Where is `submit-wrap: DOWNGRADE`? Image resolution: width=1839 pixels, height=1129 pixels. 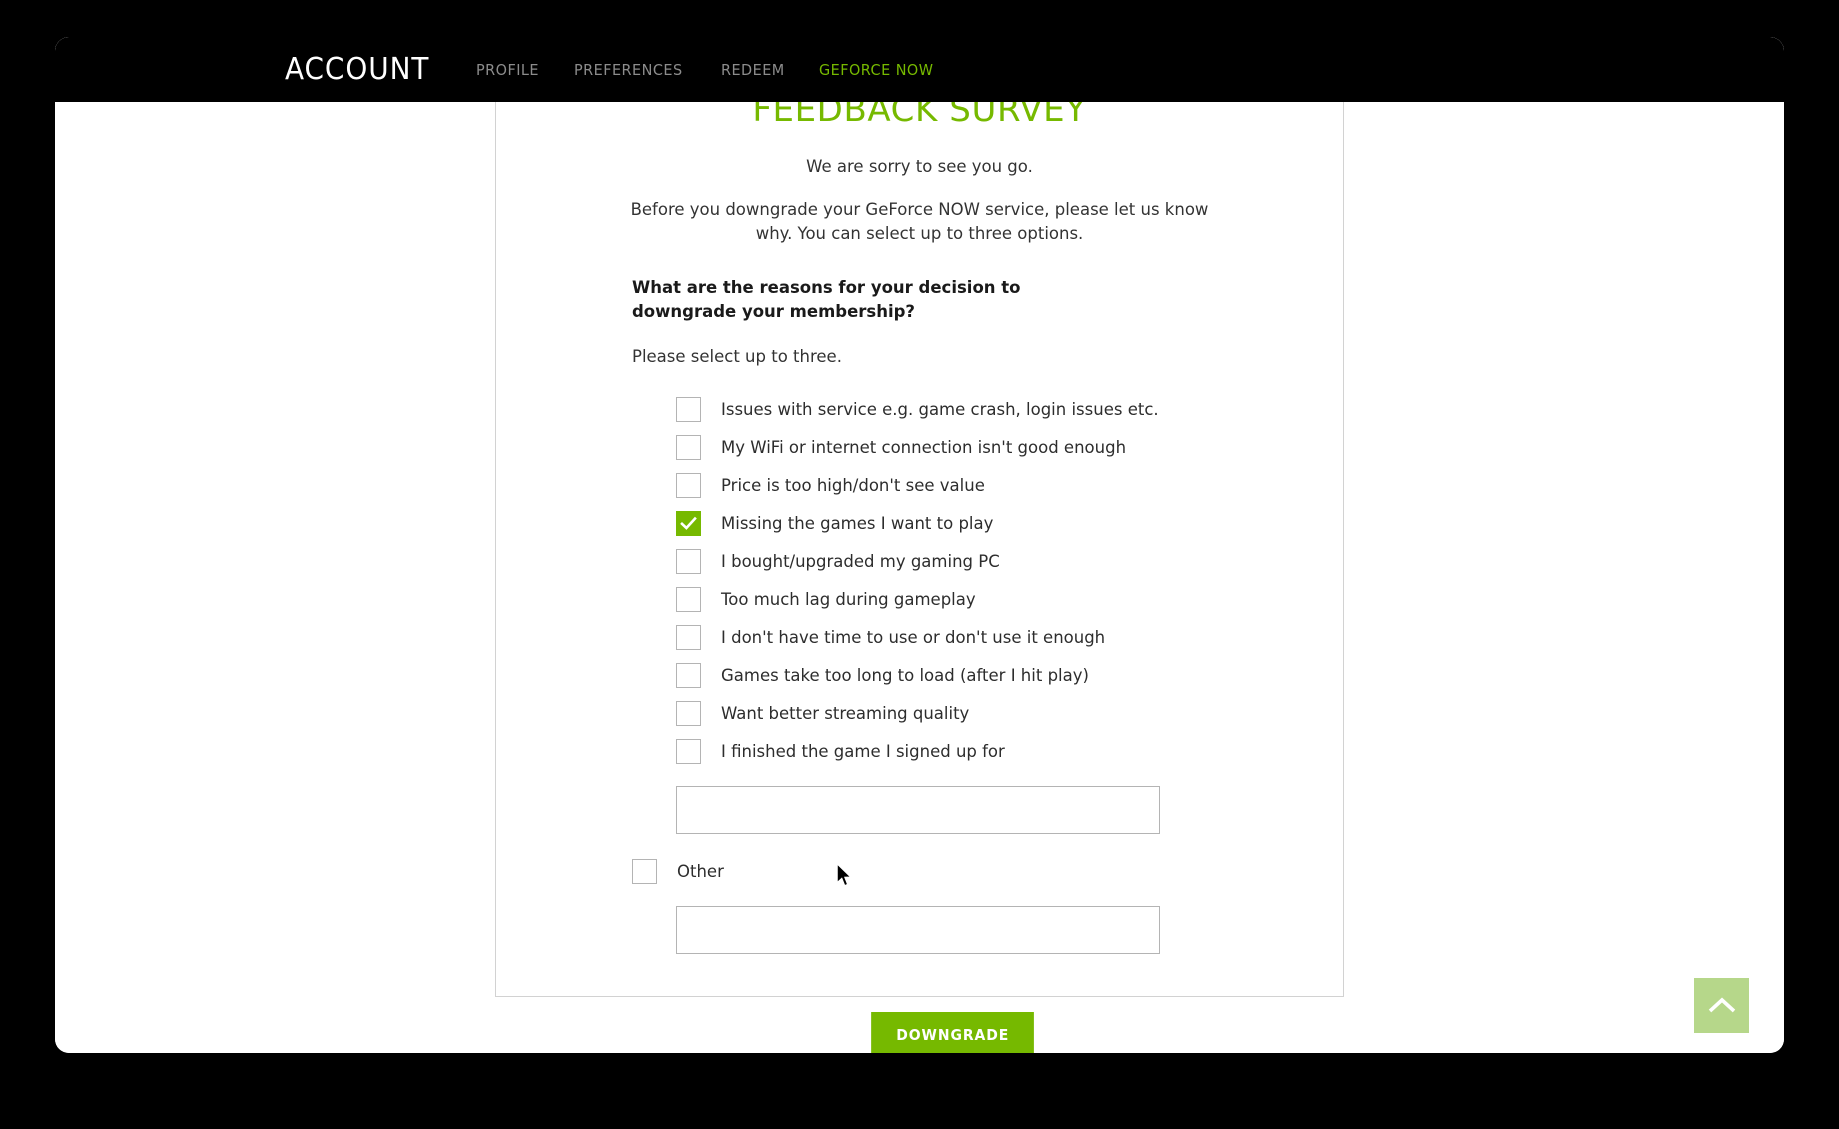
submit-wrap: DOWNGRADE is located at coordinates (952, 1032).